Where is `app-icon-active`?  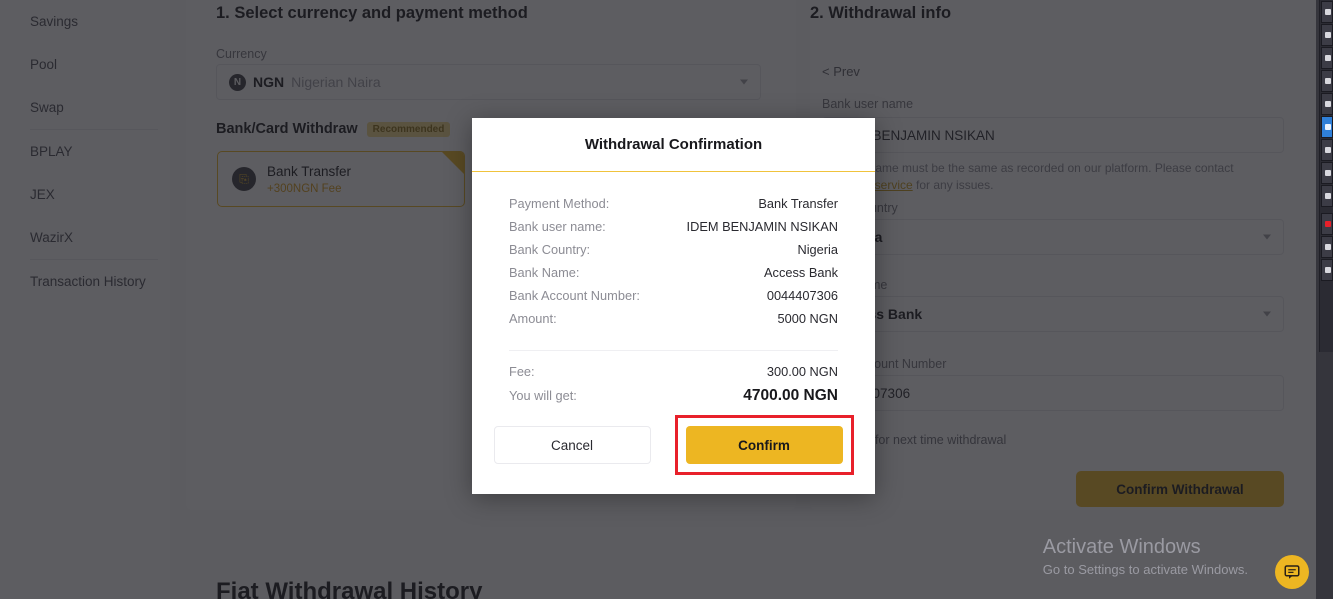
app-icon-active is located at coordinates (1327, 127).